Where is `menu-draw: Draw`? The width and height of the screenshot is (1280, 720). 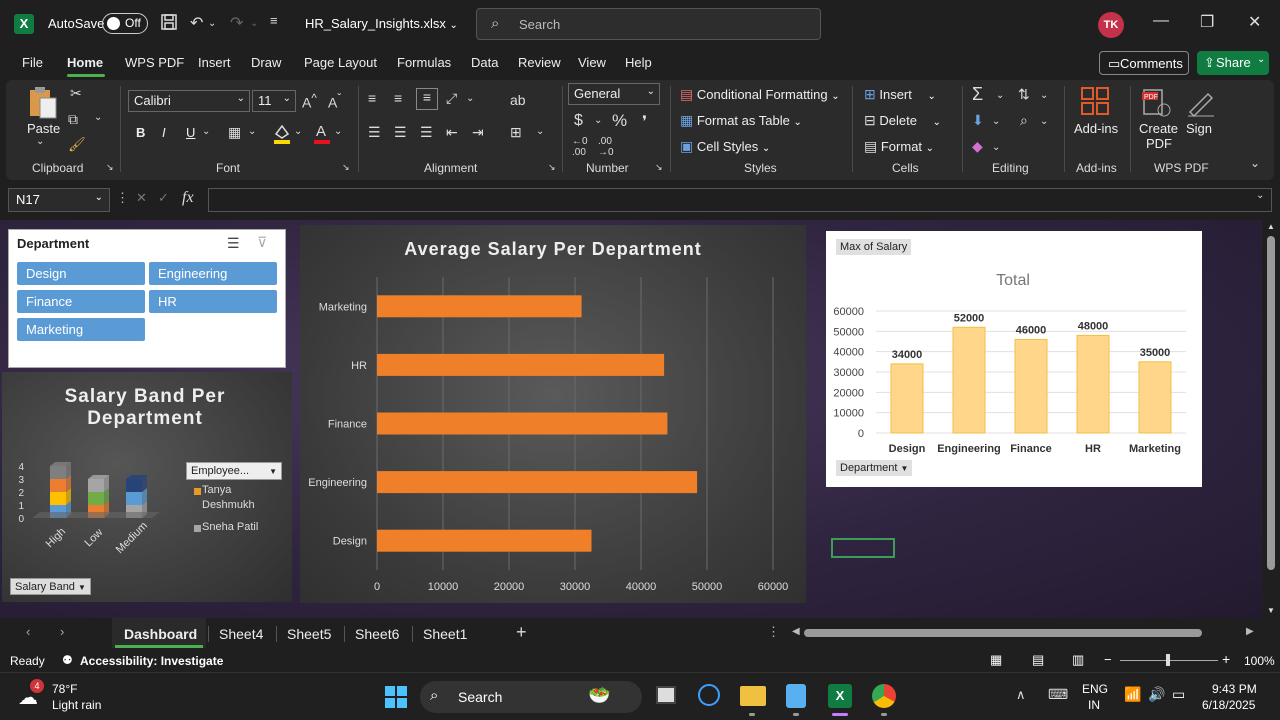 menu-draw: Draw is located at coordinates (266, 62).